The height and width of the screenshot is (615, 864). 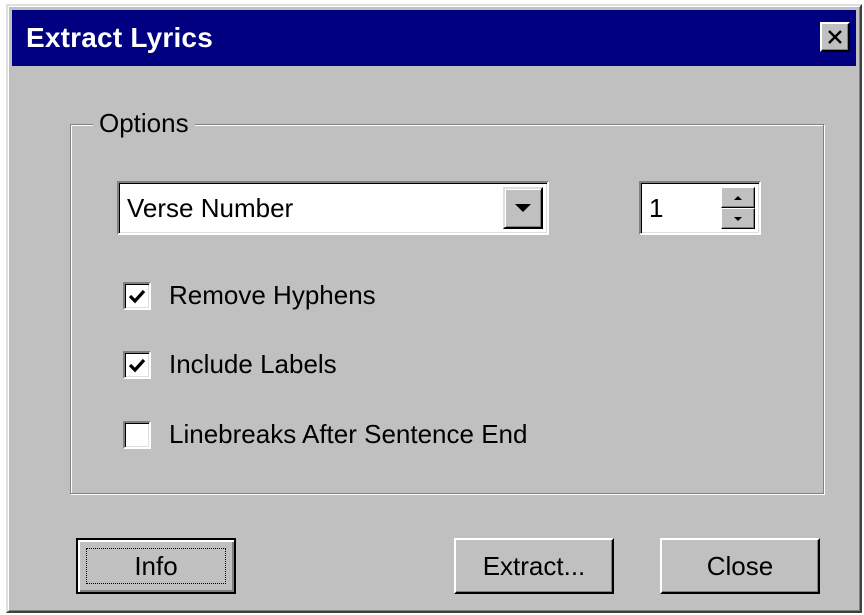 What do you see at coordinates (656, 208) in the screenshot?
I see `spinner-value: 1` at bounding box center [656, 208].